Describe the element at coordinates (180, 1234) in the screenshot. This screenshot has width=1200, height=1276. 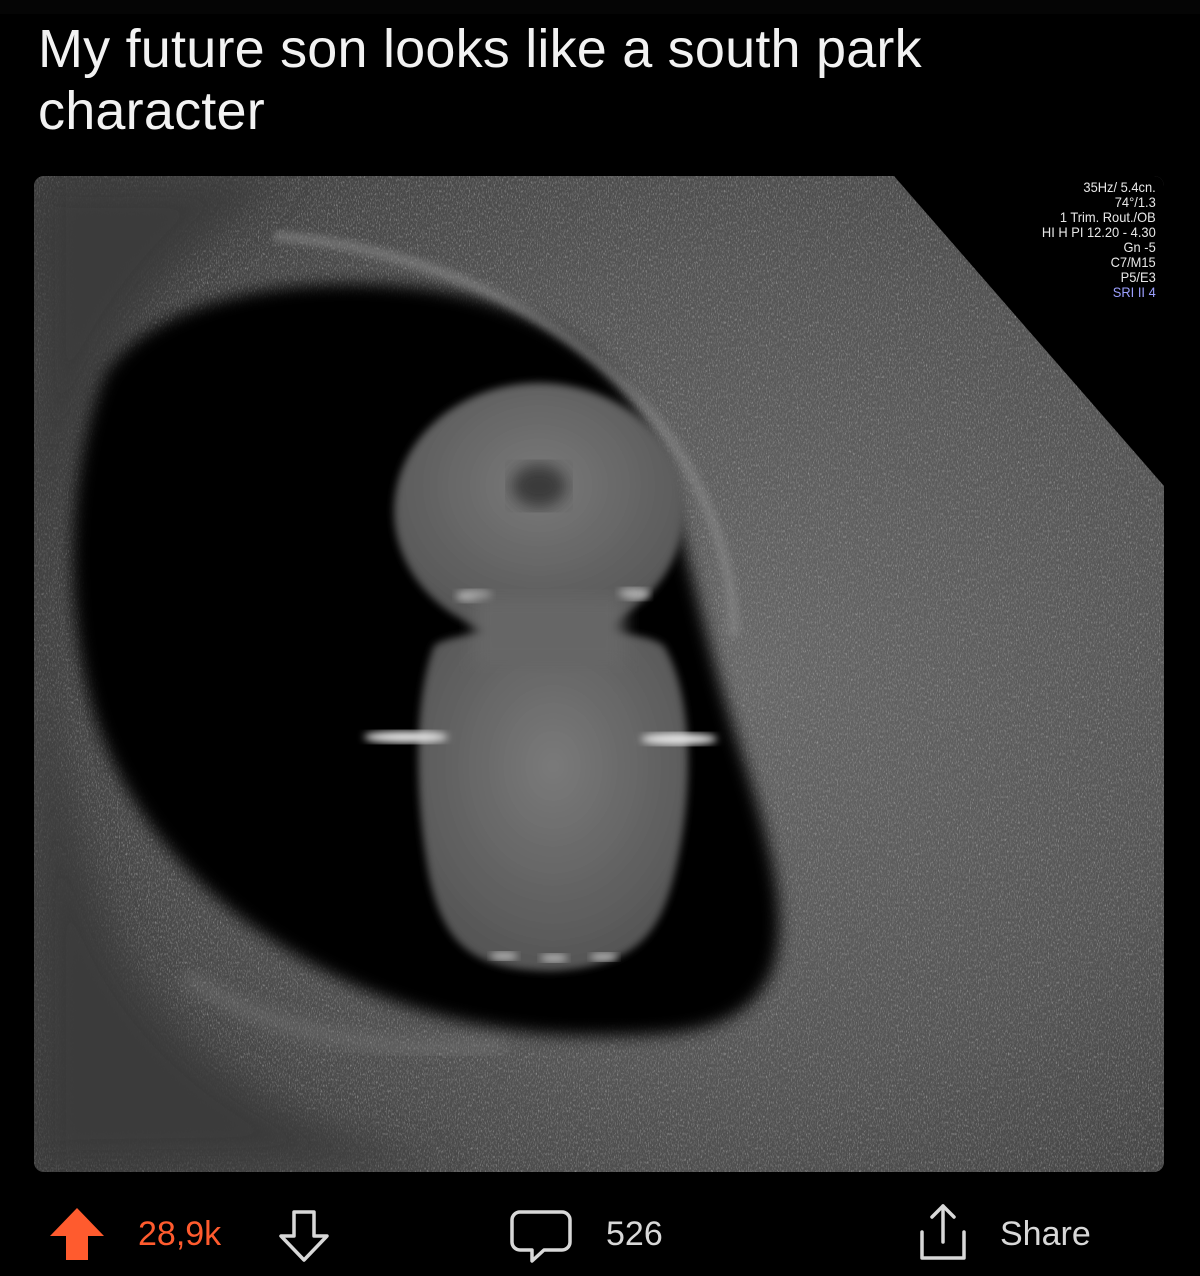
I see `vote-score: 28,9k` at that location.